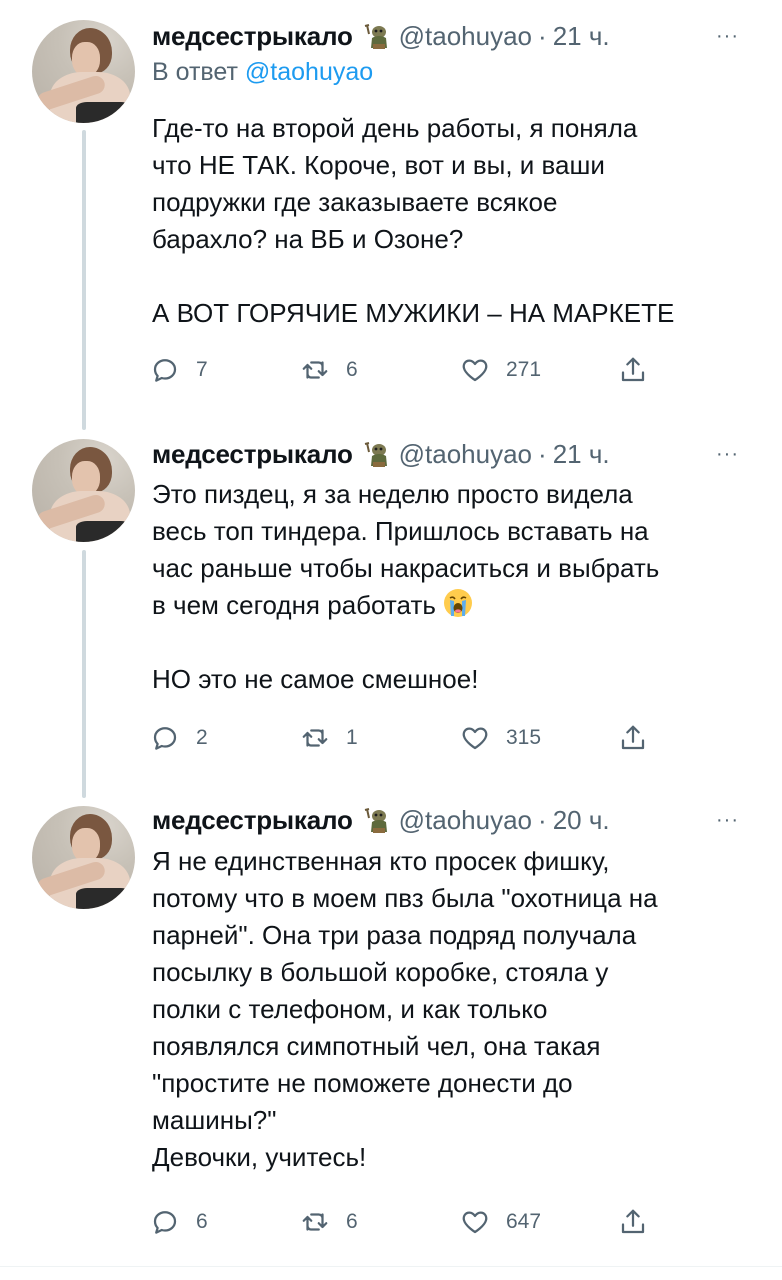 Image resolution: width=782 pixels, height=1280 pixels. I want to click on tweet-header: медсестрыкало @taohuyao · 20 ч., so click(381, 820).